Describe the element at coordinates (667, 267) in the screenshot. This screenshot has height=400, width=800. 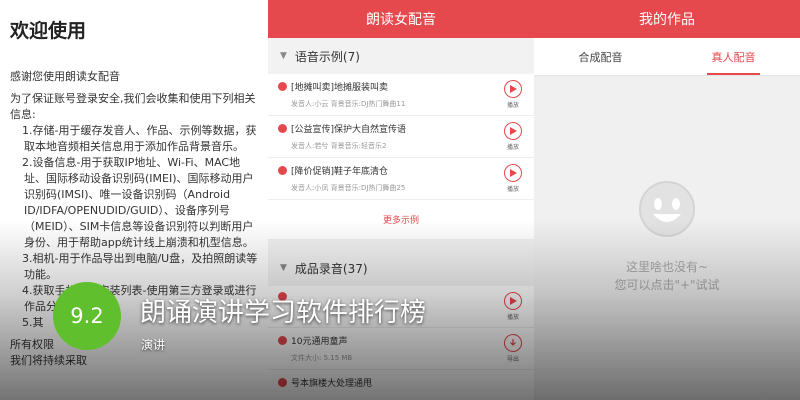
I see `empty-state-line-1: 这里啥也没有~` at that location.